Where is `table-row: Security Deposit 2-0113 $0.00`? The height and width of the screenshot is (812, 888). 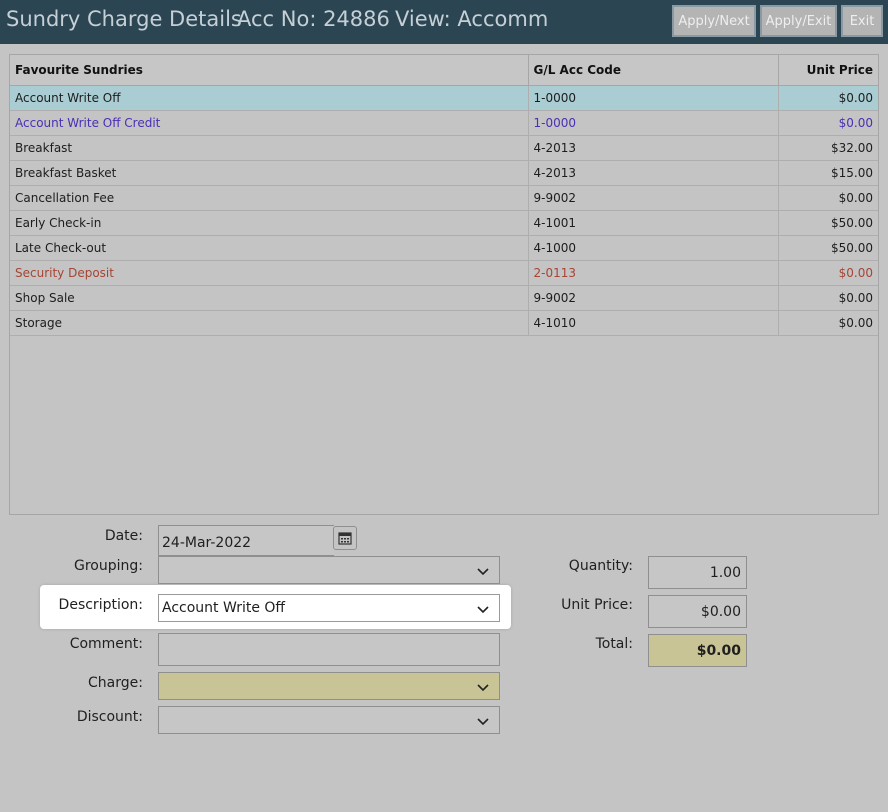
table-row: Security Deposit 2-0113 $0.00 is located at coordinates (444, 273).